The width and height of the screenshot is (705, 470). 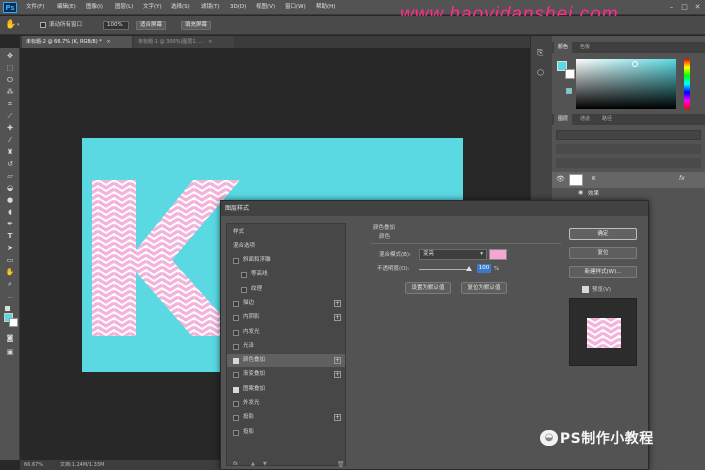 I want to click on style-item: 描边 +, so click(x=286, y=303).